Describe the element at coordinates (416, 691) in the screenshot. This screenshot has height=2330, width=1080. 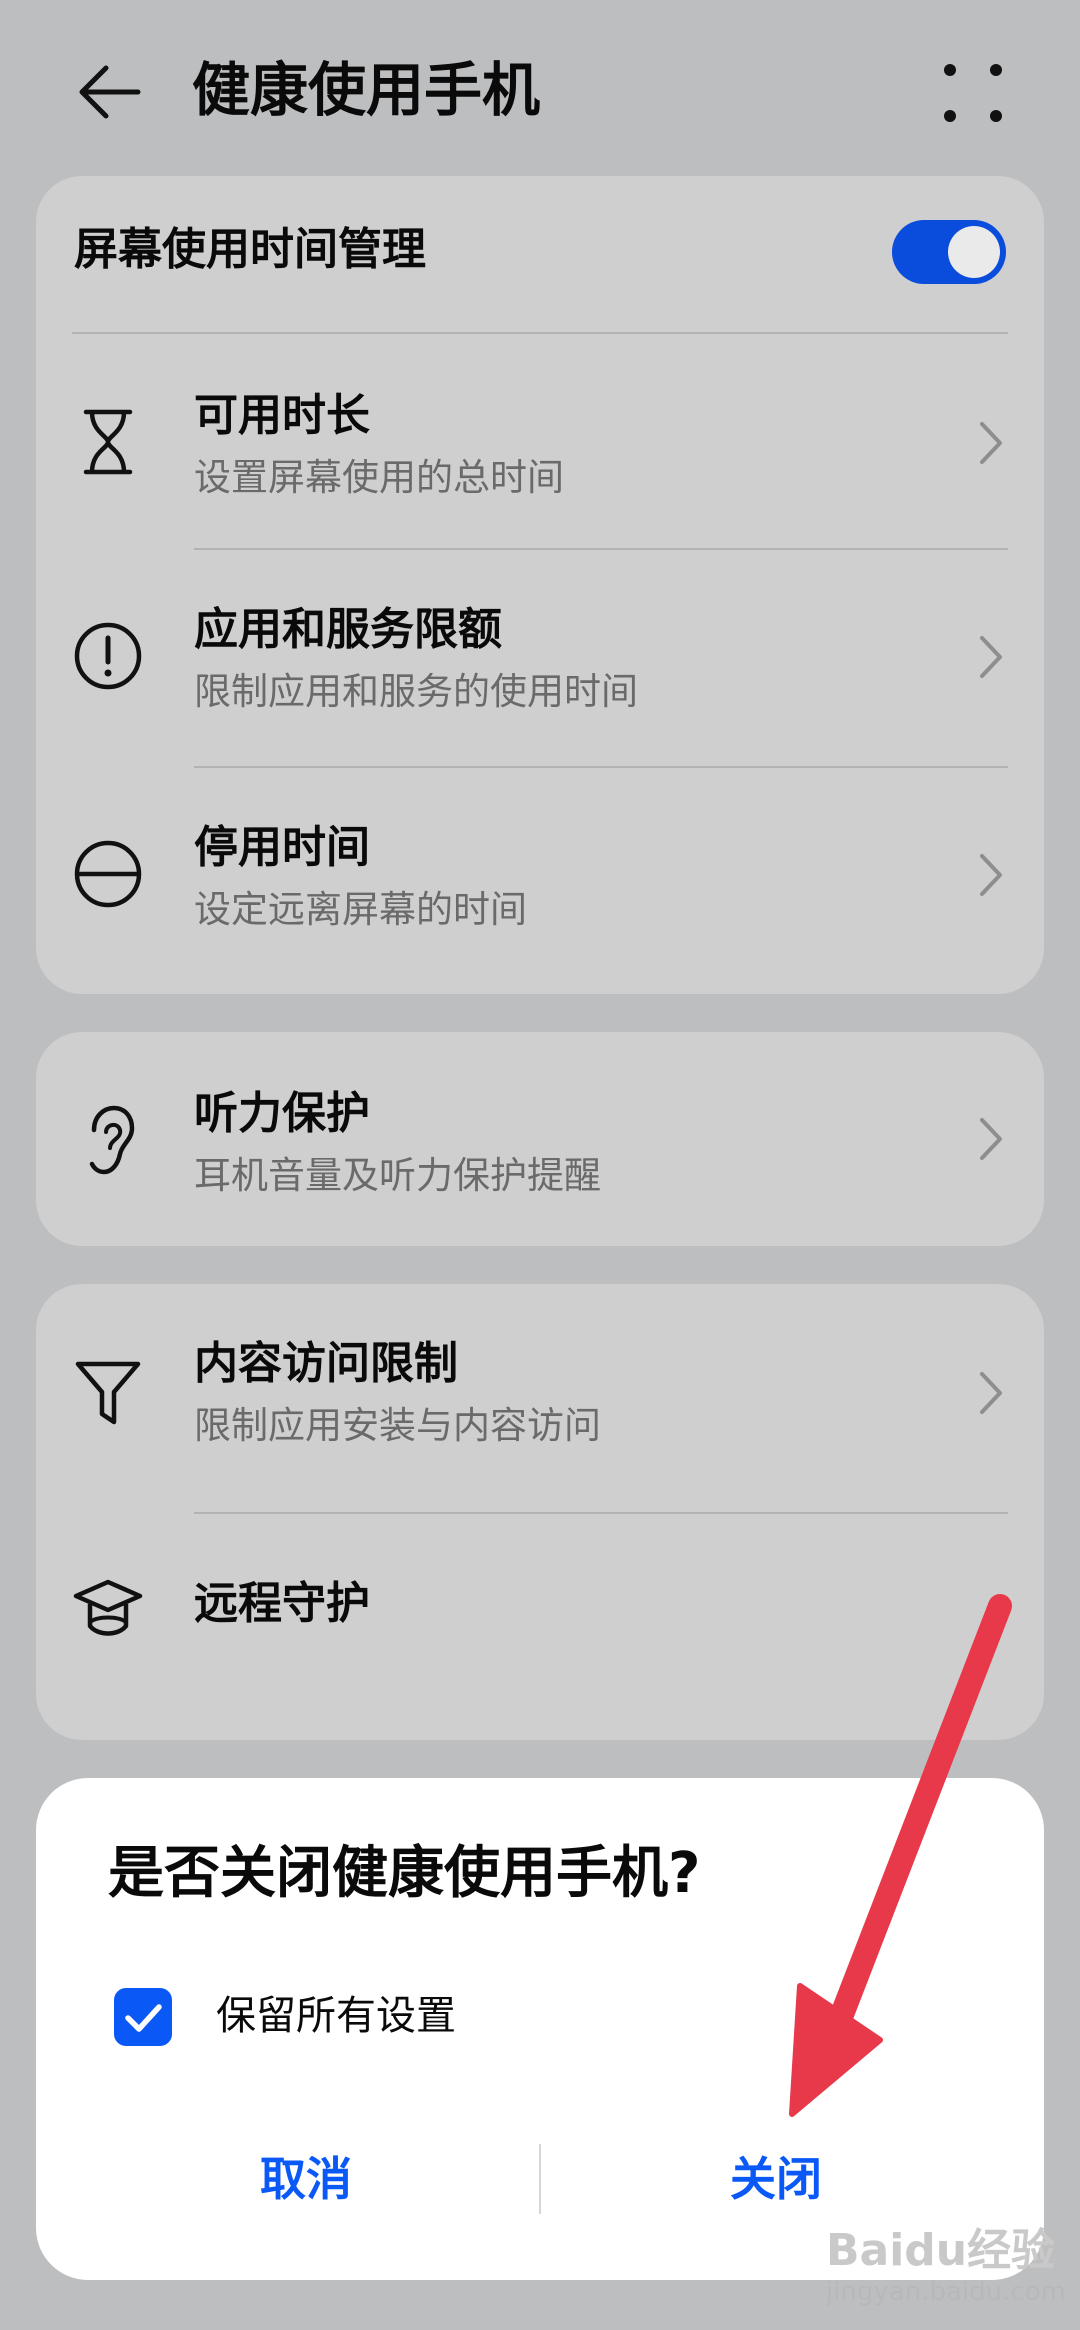
I see `item-subtitle: 限制应用和服务的使用时间` at that location.